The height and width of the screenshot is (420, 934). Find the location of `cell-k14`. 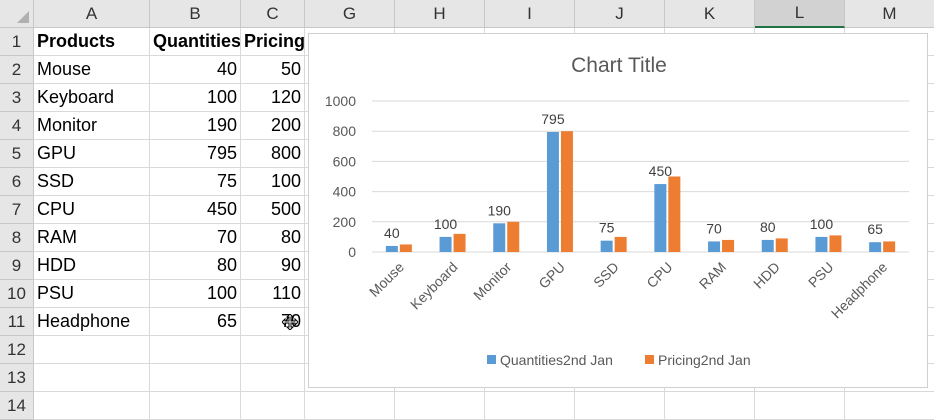

cell-k14 is located at coordinates (710, 406).